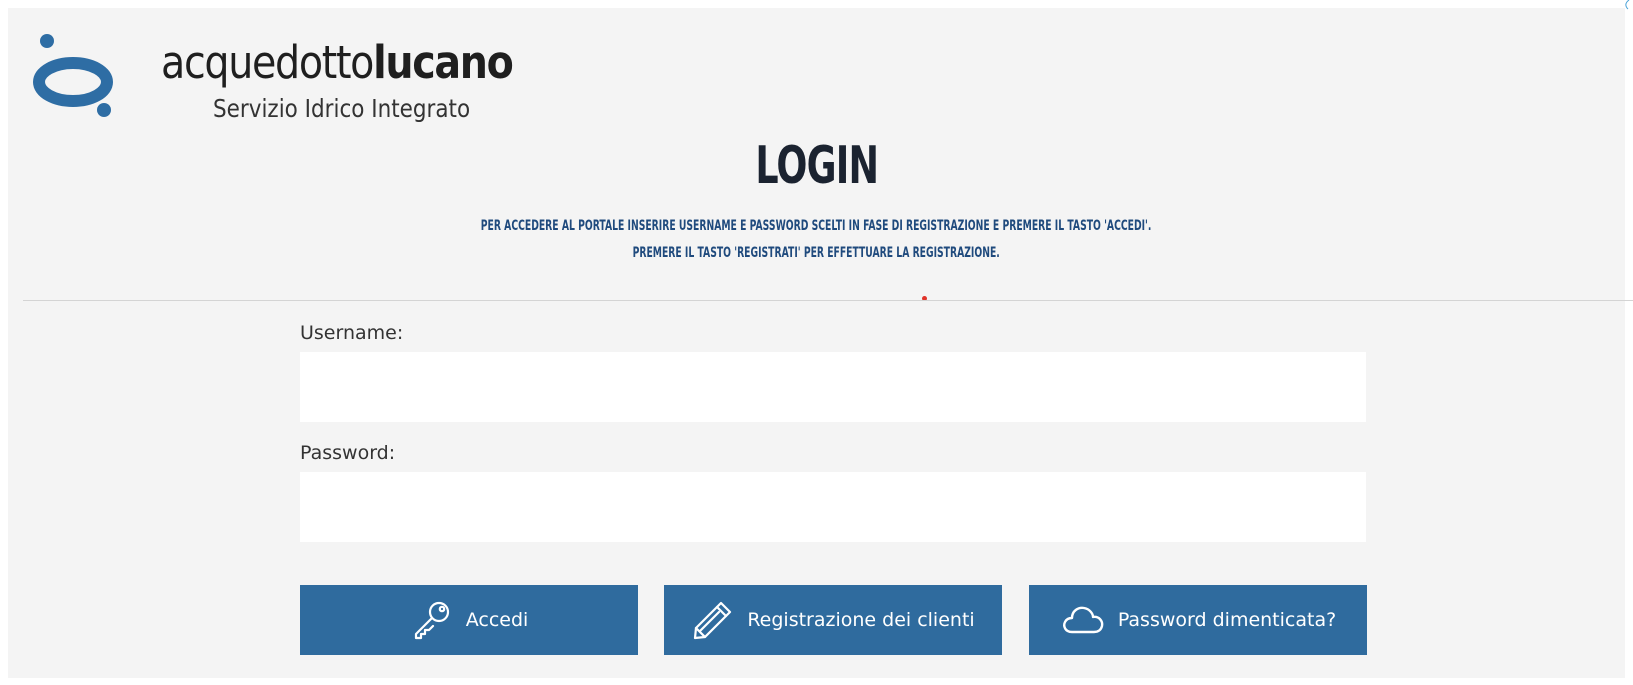 The image size is (1633, 685). Describe the element at coordinates (342, 108) in the screenshot. I see `brand-tagline: Servizio Idrico Integrato` at that location.